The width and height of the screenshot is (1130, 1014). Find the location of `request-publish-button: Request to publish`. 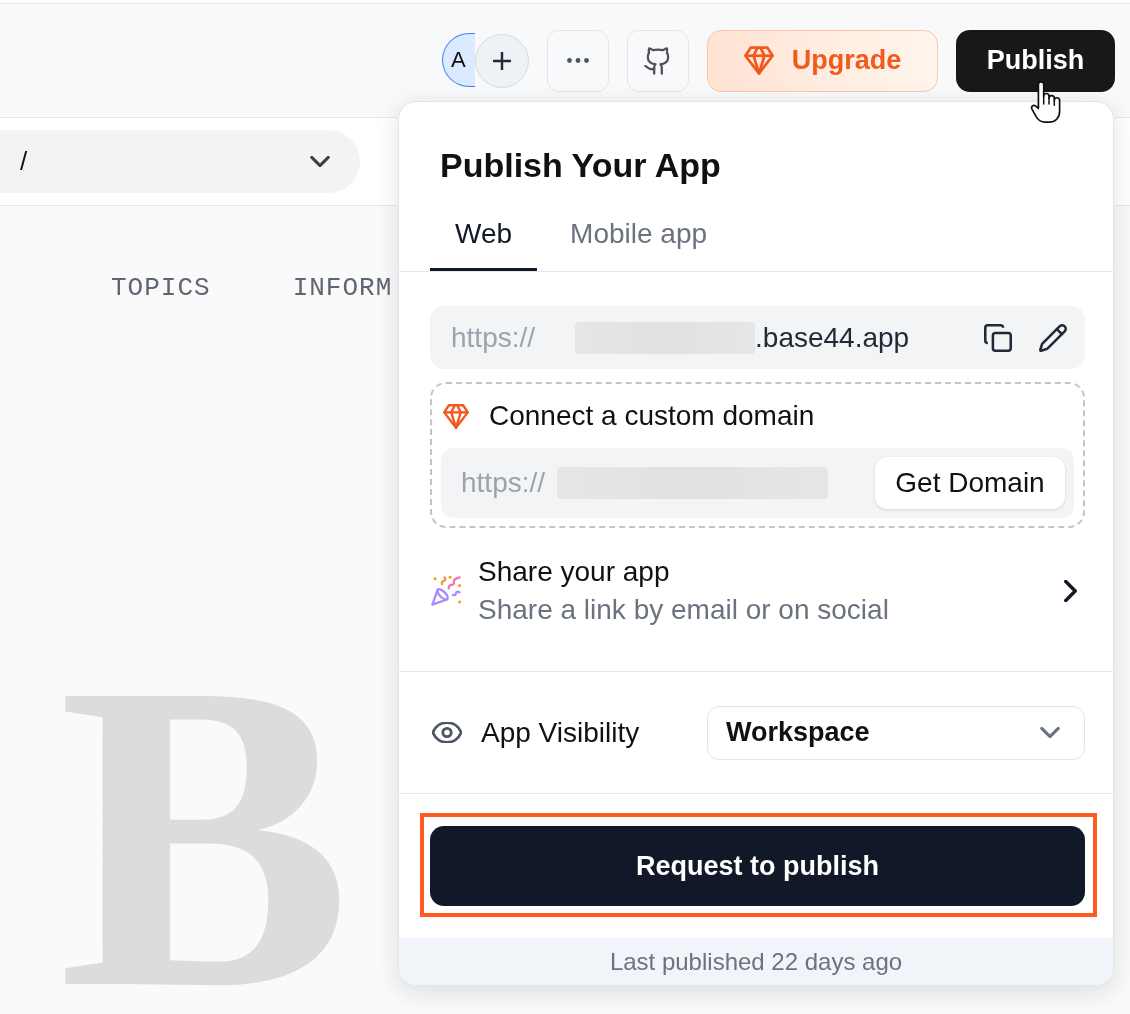

request-publish-button: Request to publish is located at coordinates (757, 866).